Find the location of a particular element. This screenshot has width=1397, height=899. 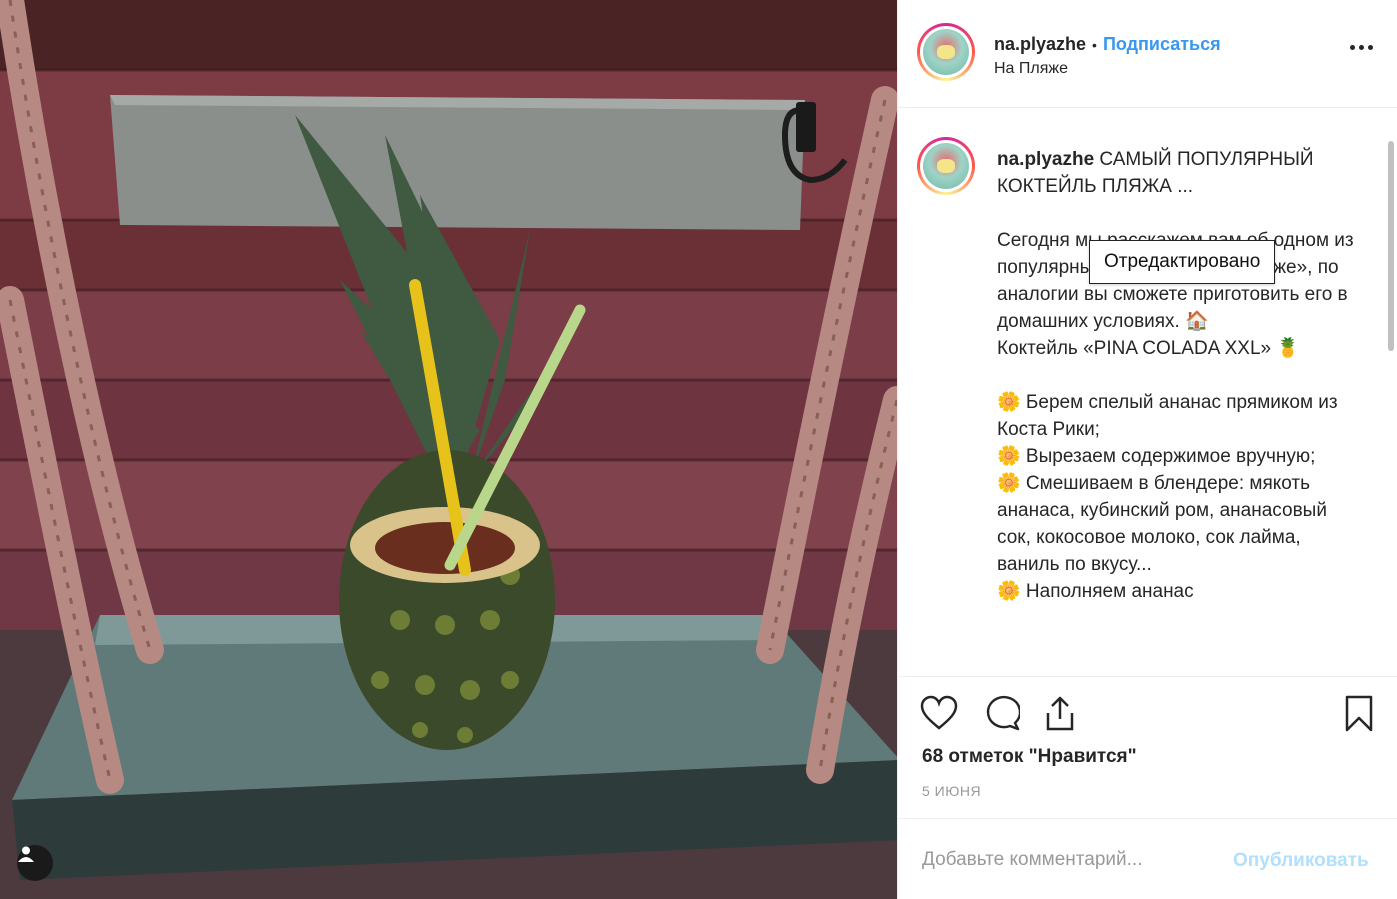

follow-button: Подписаться is located at coordinates (1162, 44).